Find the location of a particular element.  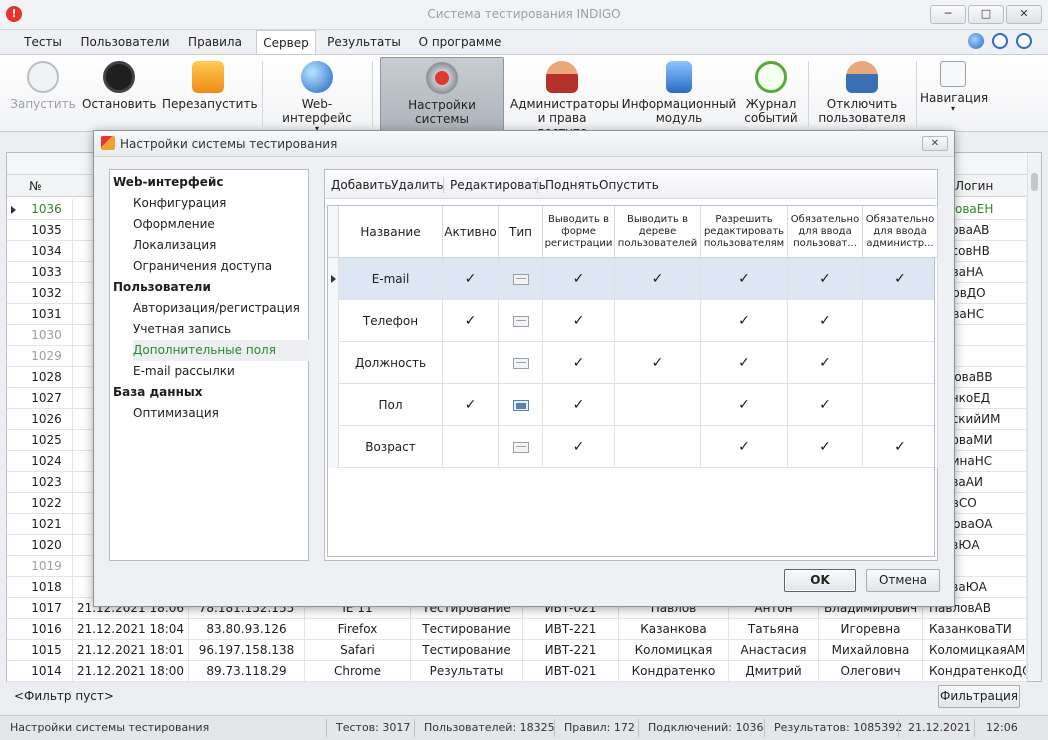

field-row: E-mail ✓ ✓ ✓ ✓ ✓ ✓ is located at coordinates (633, 279).